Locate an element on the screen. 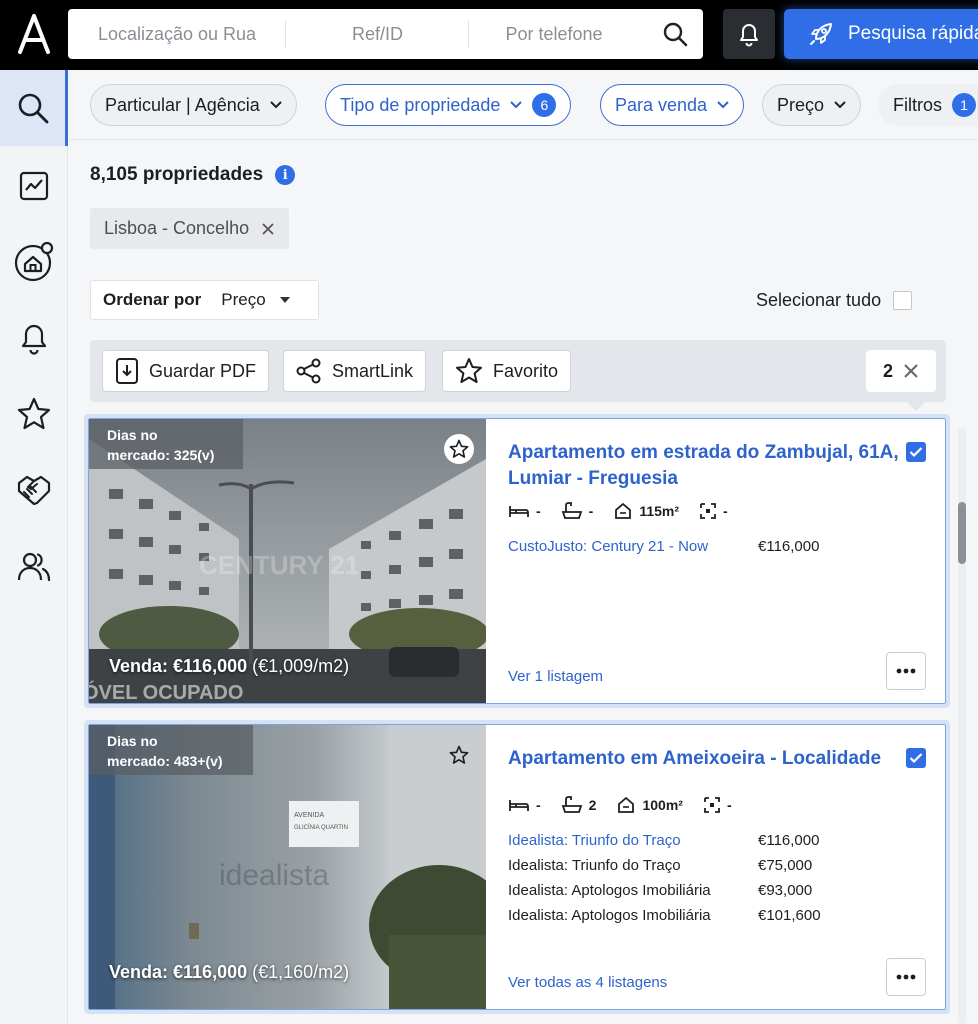 Image resolution: width=978 pixels, height=1024 pixels. sidebar-item-contacts is located at coordinates (34, 566).